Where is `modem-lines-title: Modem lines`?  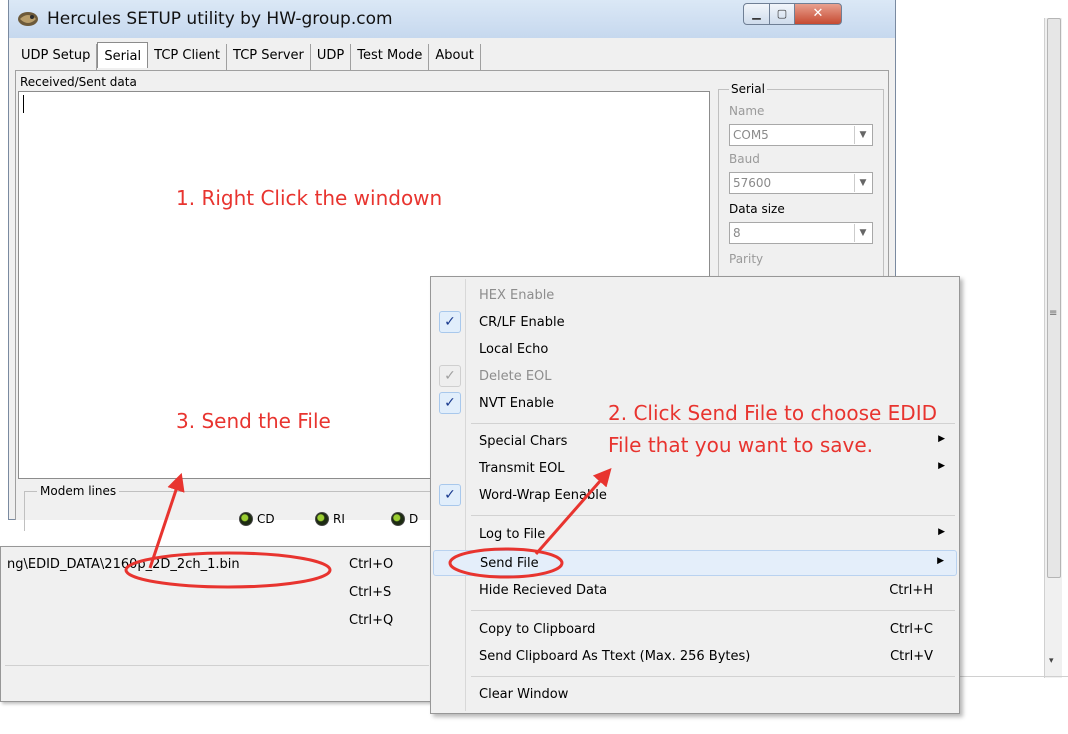 modem-lines-title: Modem lines is located at coordinates (78, 491).